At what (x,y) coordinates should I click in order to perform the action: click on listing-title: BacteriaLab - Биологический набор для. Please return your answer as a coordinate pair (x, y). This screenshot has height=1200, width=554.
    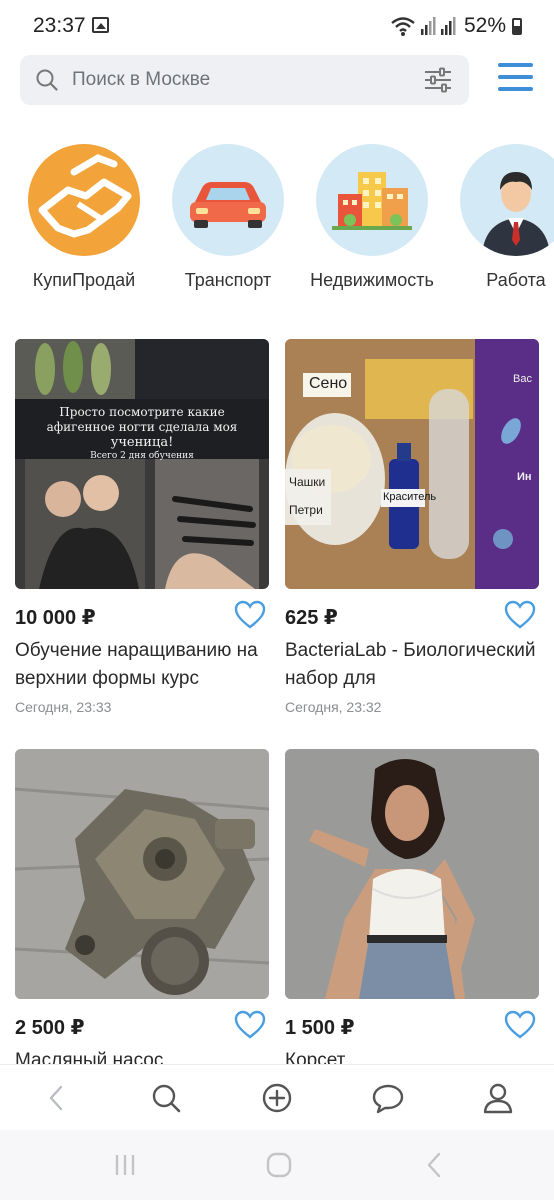
    Looking at the image, I should click on (412, 665).